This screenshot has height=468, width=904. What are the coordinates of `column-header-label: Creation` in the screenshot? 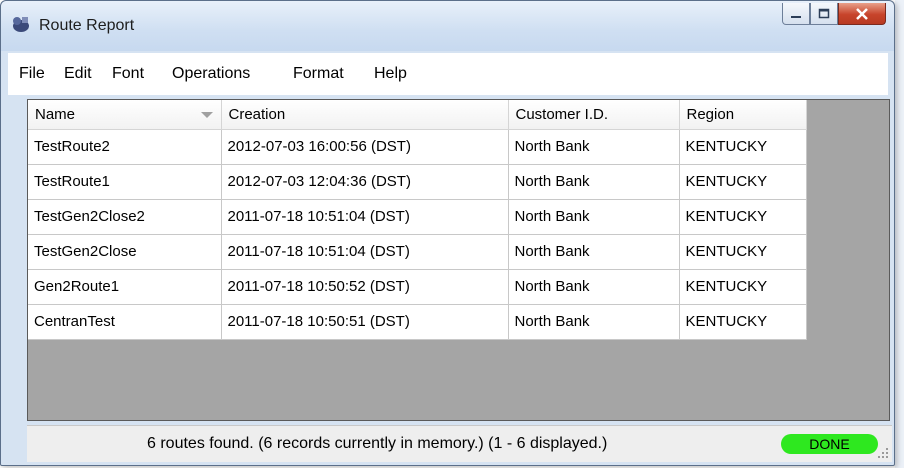 It's located at (257, 114).